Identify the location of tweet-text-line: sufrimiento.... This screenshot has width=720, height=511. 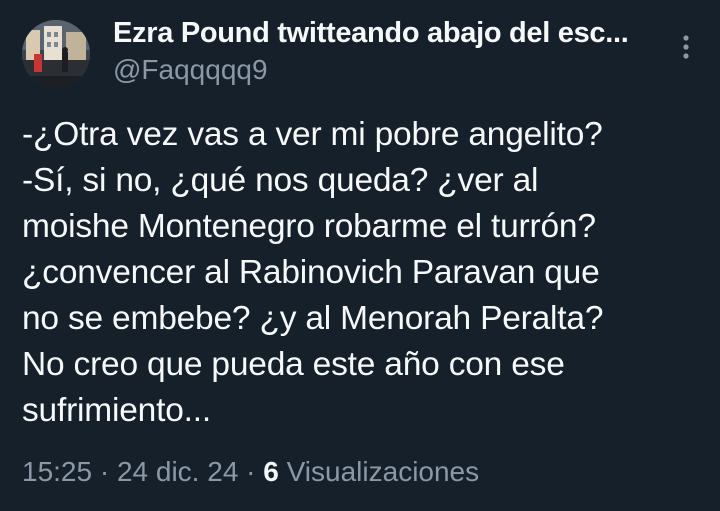
(116, 410).